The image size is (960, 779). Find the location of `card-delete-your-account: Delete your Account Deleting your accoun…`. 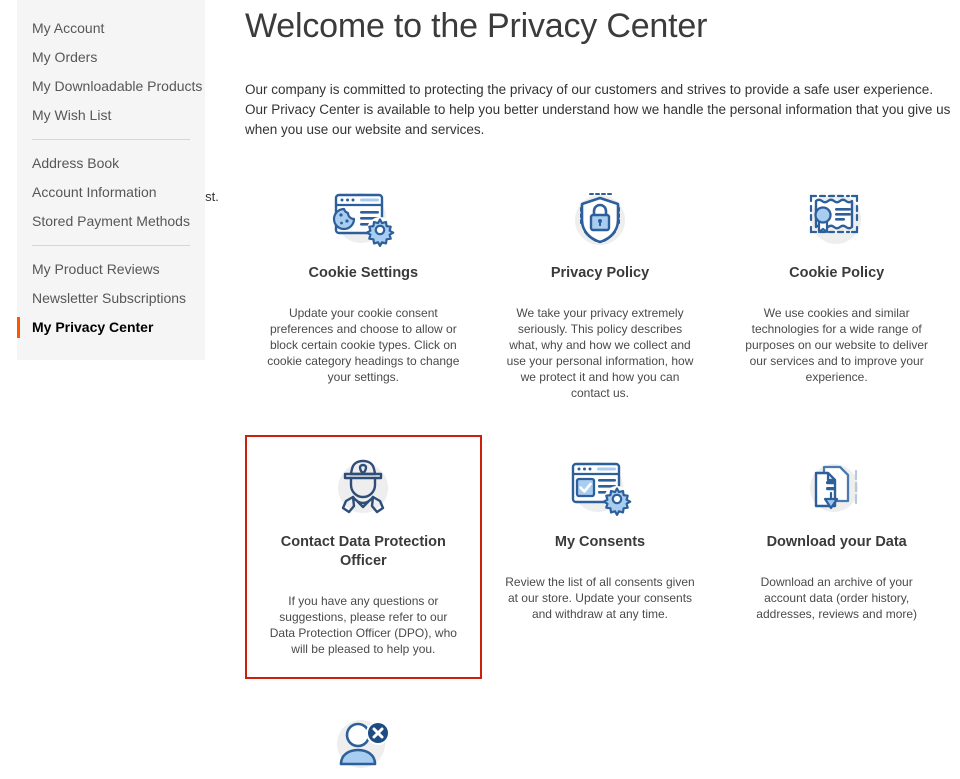

card-delete-your-account: Delete your Account Deleting your accoun… is located at coordinates (363, 735).